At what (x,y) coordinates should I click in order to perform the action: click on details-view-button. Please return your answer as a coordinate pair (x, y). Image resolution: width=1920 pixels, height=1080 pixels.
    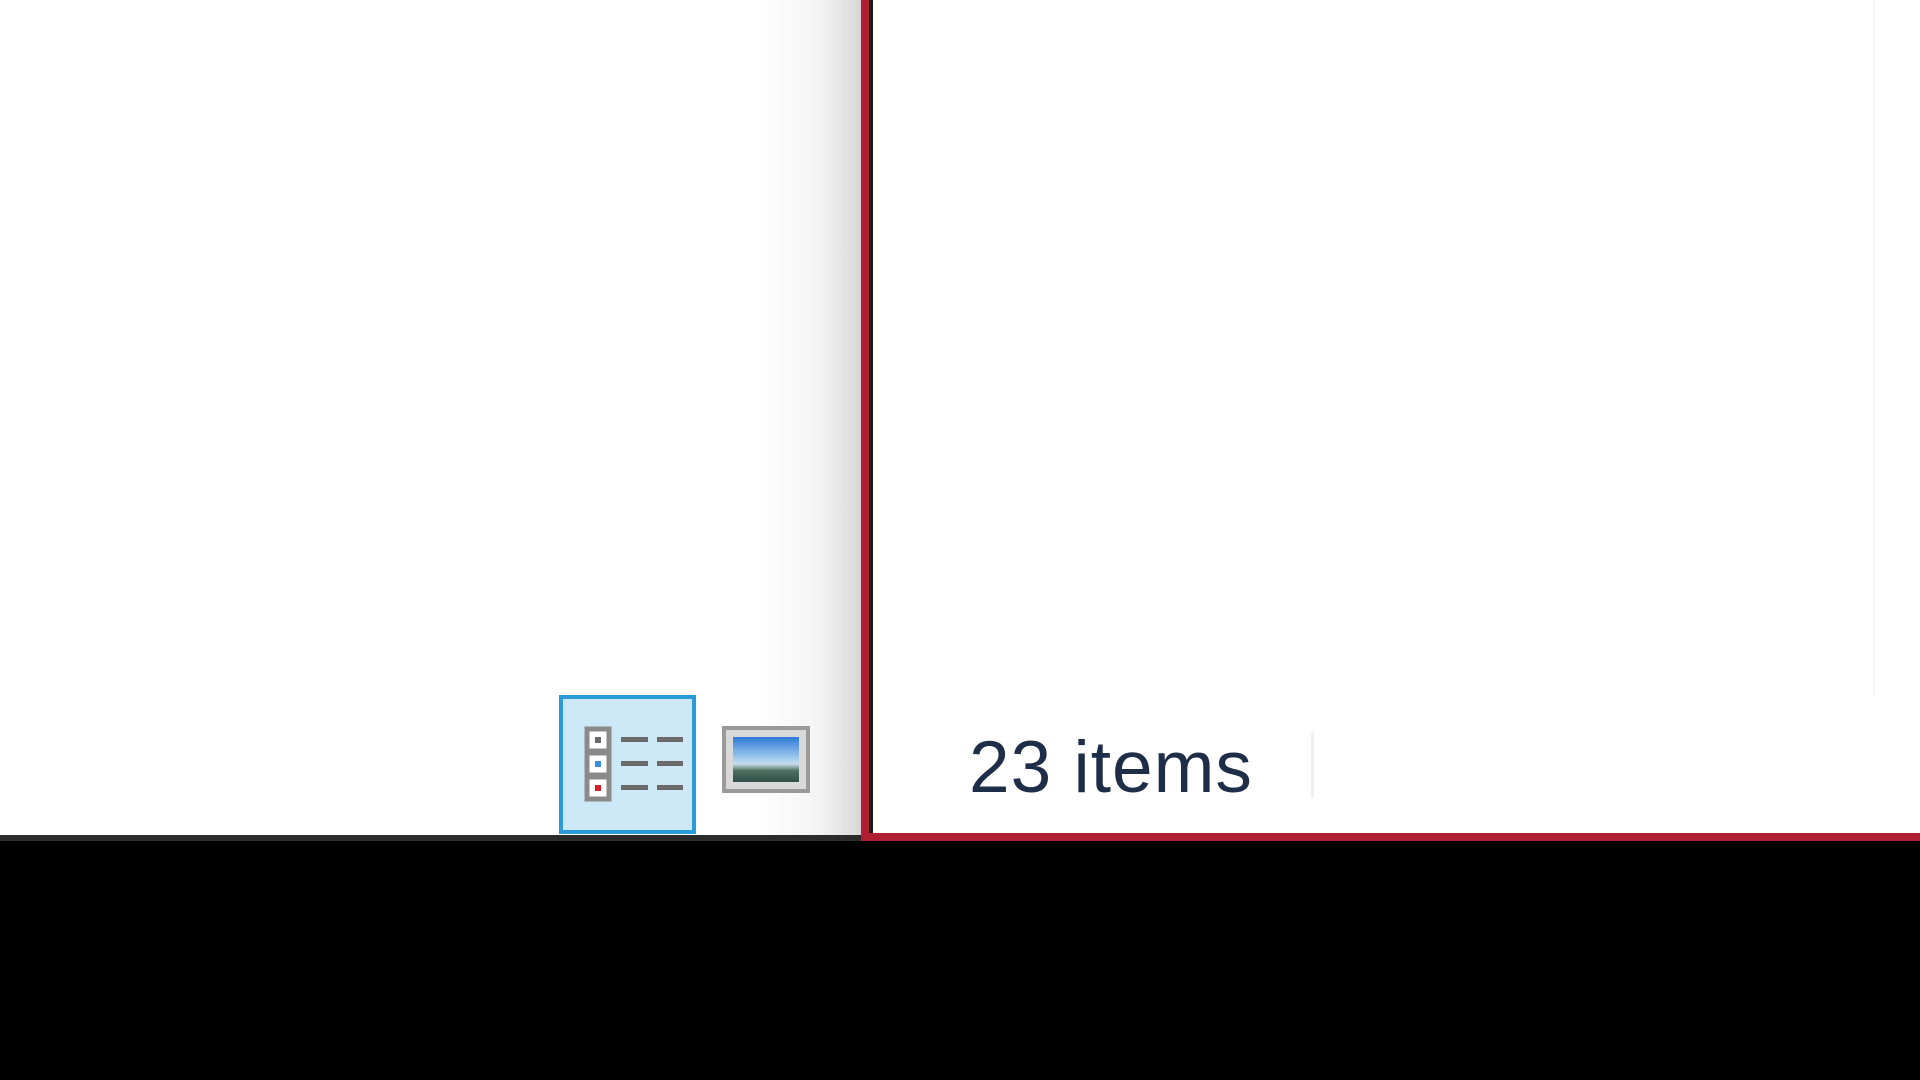
    Looking at the image, I should click on (627, 764).